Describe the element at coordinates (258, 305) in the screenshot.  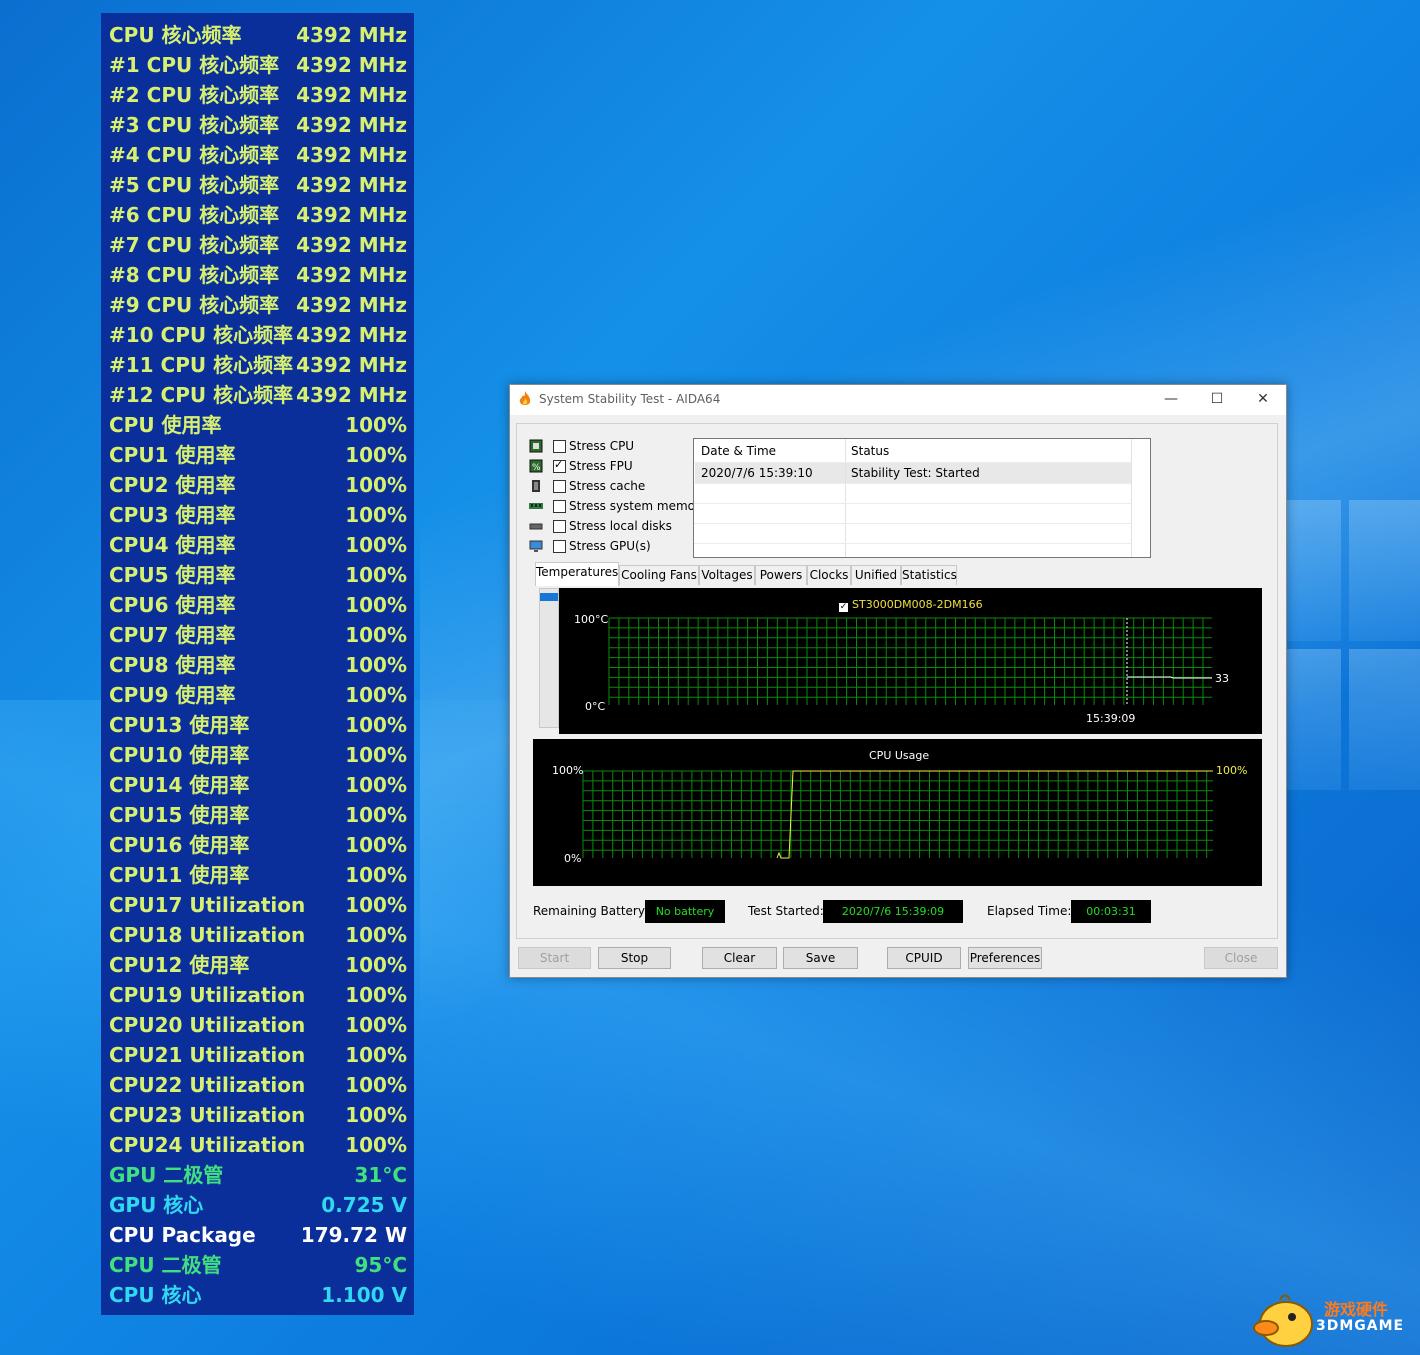
I see `osd-row: #9 CPU 核心频率 4392 MHz` at that location.